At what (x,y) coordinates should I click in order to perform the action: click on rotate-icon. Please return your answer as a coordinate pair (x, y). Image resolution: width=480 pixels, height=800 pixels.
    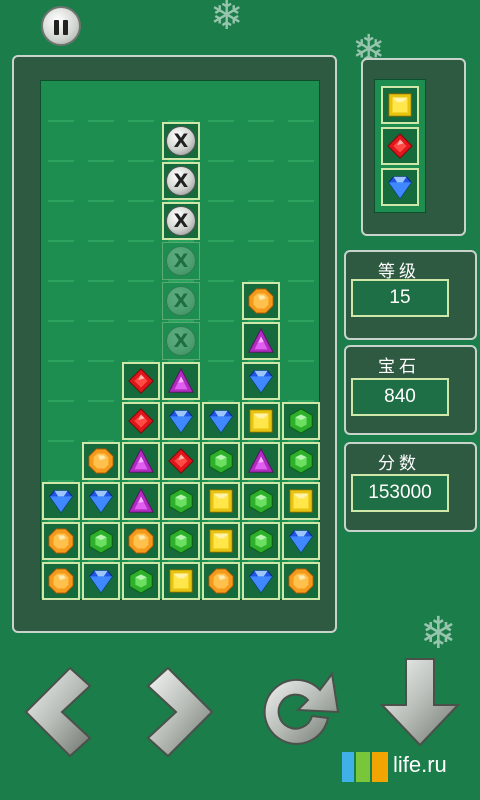
    Looking at the image, I should click on (301, 708).